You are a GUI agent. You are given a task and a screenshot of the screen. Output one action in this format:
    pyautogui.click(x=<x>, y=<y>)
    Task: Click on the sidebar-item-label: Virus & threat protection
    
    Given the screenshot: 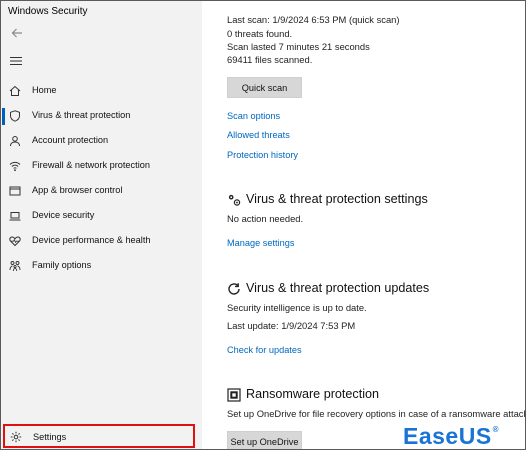 What is the action you would take?
    pyautogui.click(x=81, y=115)
    